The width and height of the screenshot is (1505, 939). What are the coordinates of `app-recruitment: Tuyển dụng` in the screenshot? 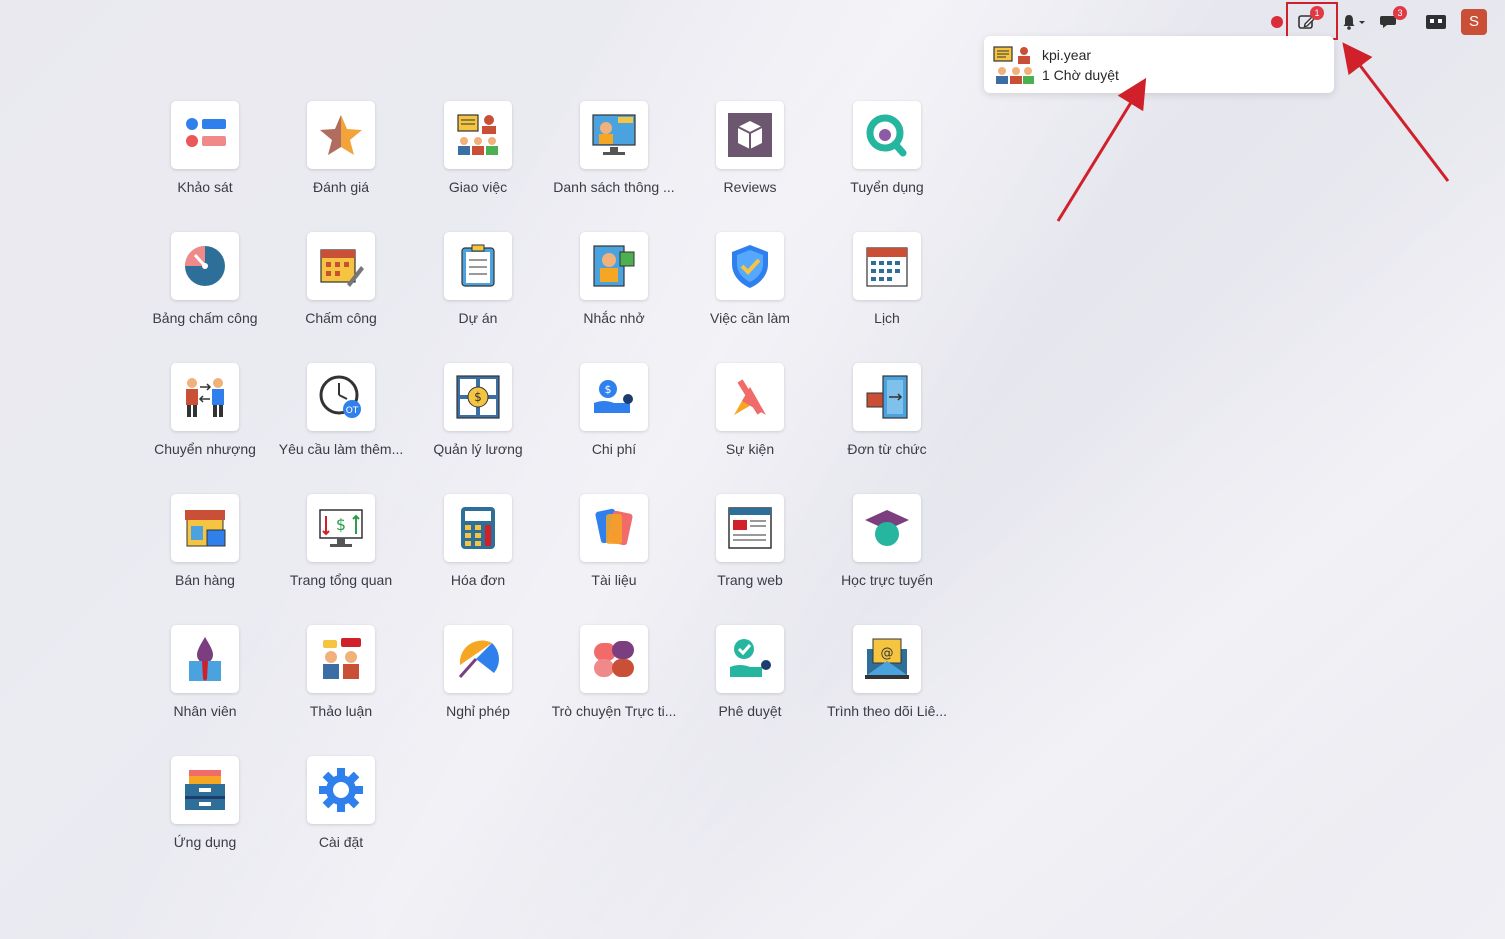 It's located at (887, 148).